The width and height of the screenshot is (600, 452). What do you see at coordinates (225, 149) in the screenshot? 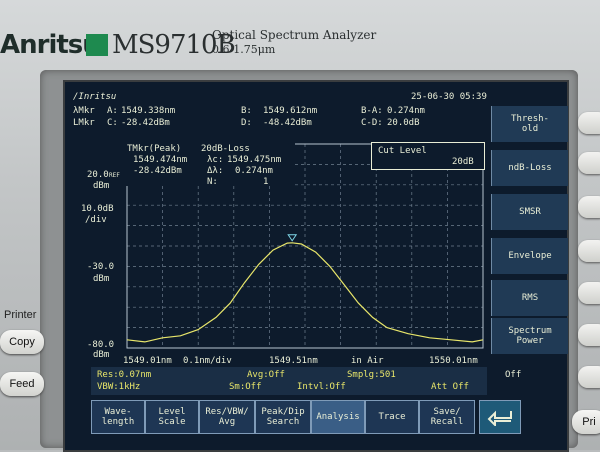
I see `tmkr-mode: 20dB-Loss` at bounding box center [225, 149].